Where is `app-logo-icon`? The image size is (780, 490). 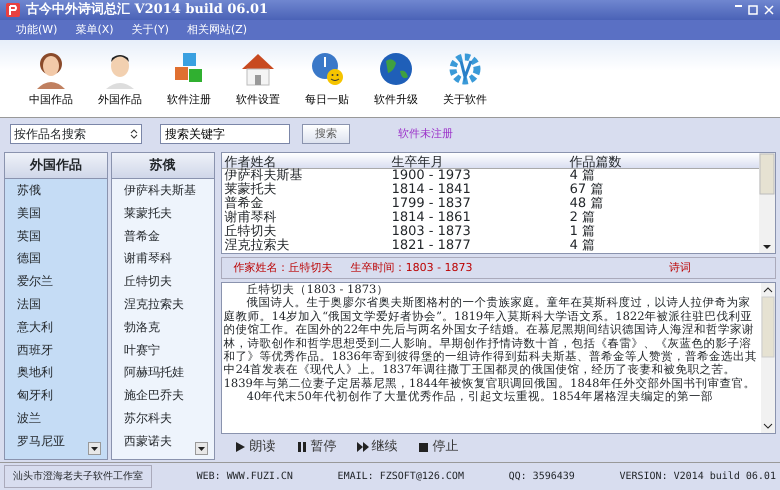
app-logo-icon is located at coordinates (13, 10).